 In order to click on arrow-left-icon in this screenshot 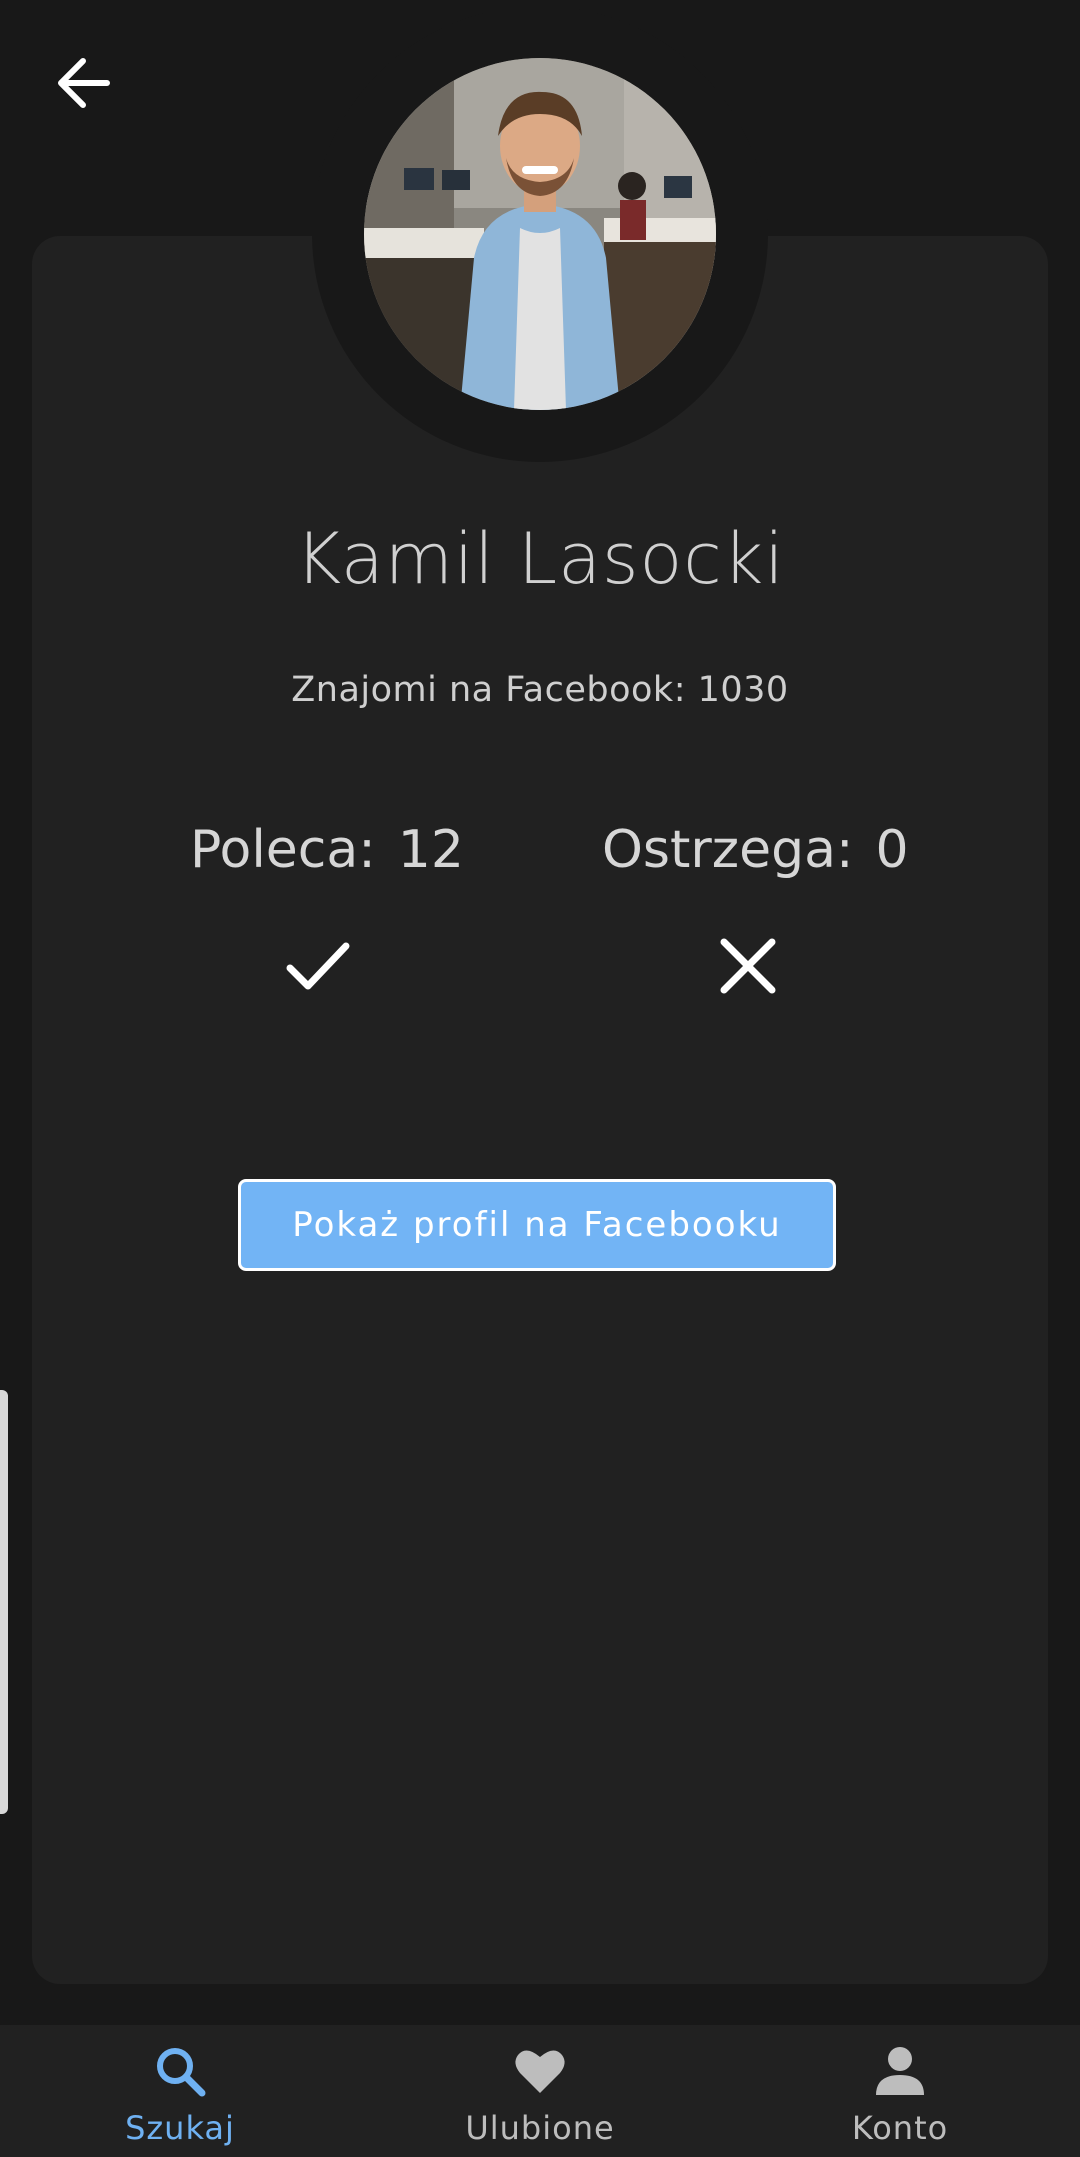, I will do `click(84, 83)`.